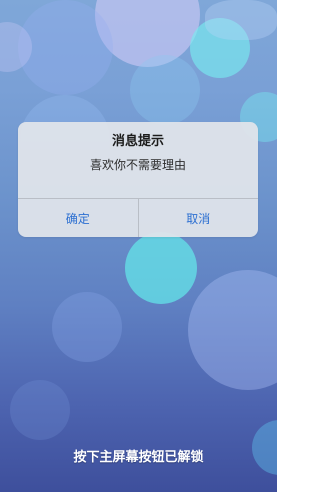  I want to click on dialog-actions: 确定 取消, so click(138, 217).